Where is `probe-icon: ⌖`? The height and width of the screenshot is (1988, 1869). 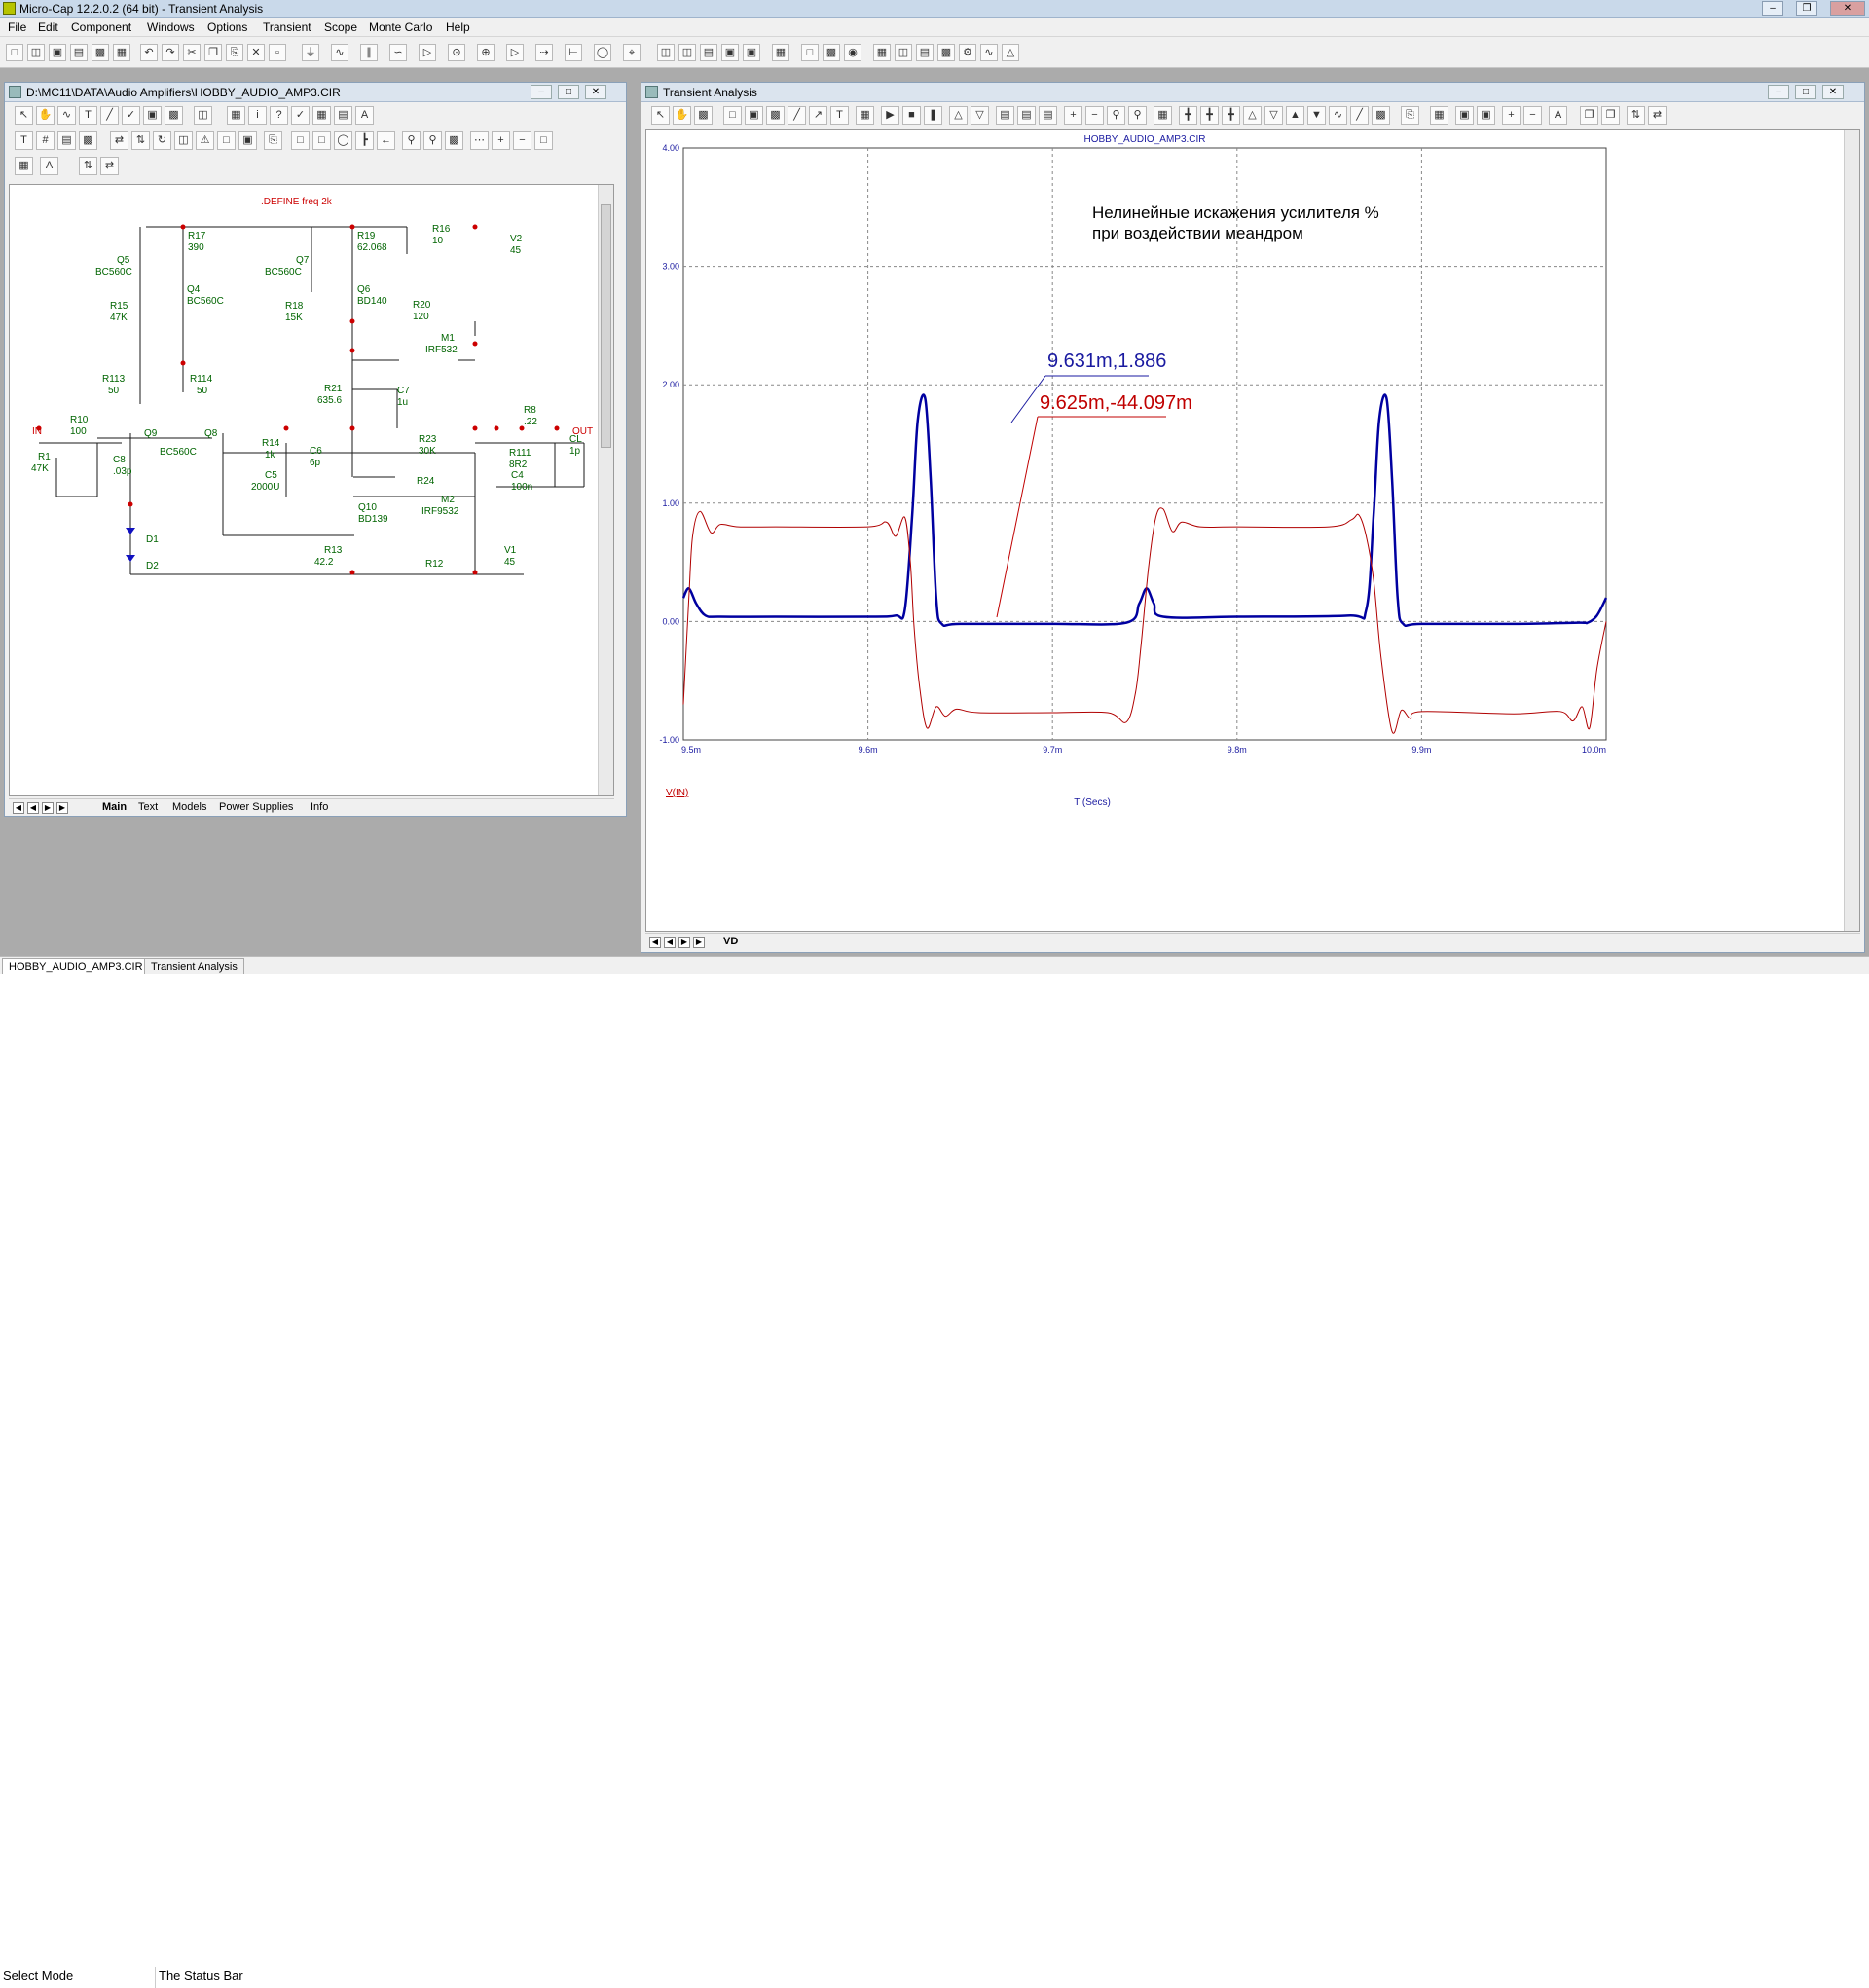 probe-icon: ⌖ is located at coordinates (632, 52).